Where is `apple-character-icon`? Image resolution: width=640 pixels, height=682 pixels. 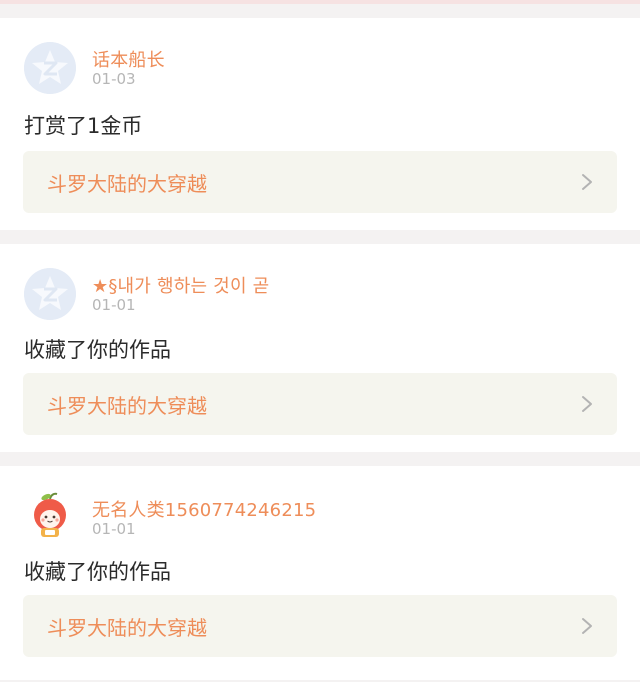 apple-character-icon is located at coordinates (50, 514).